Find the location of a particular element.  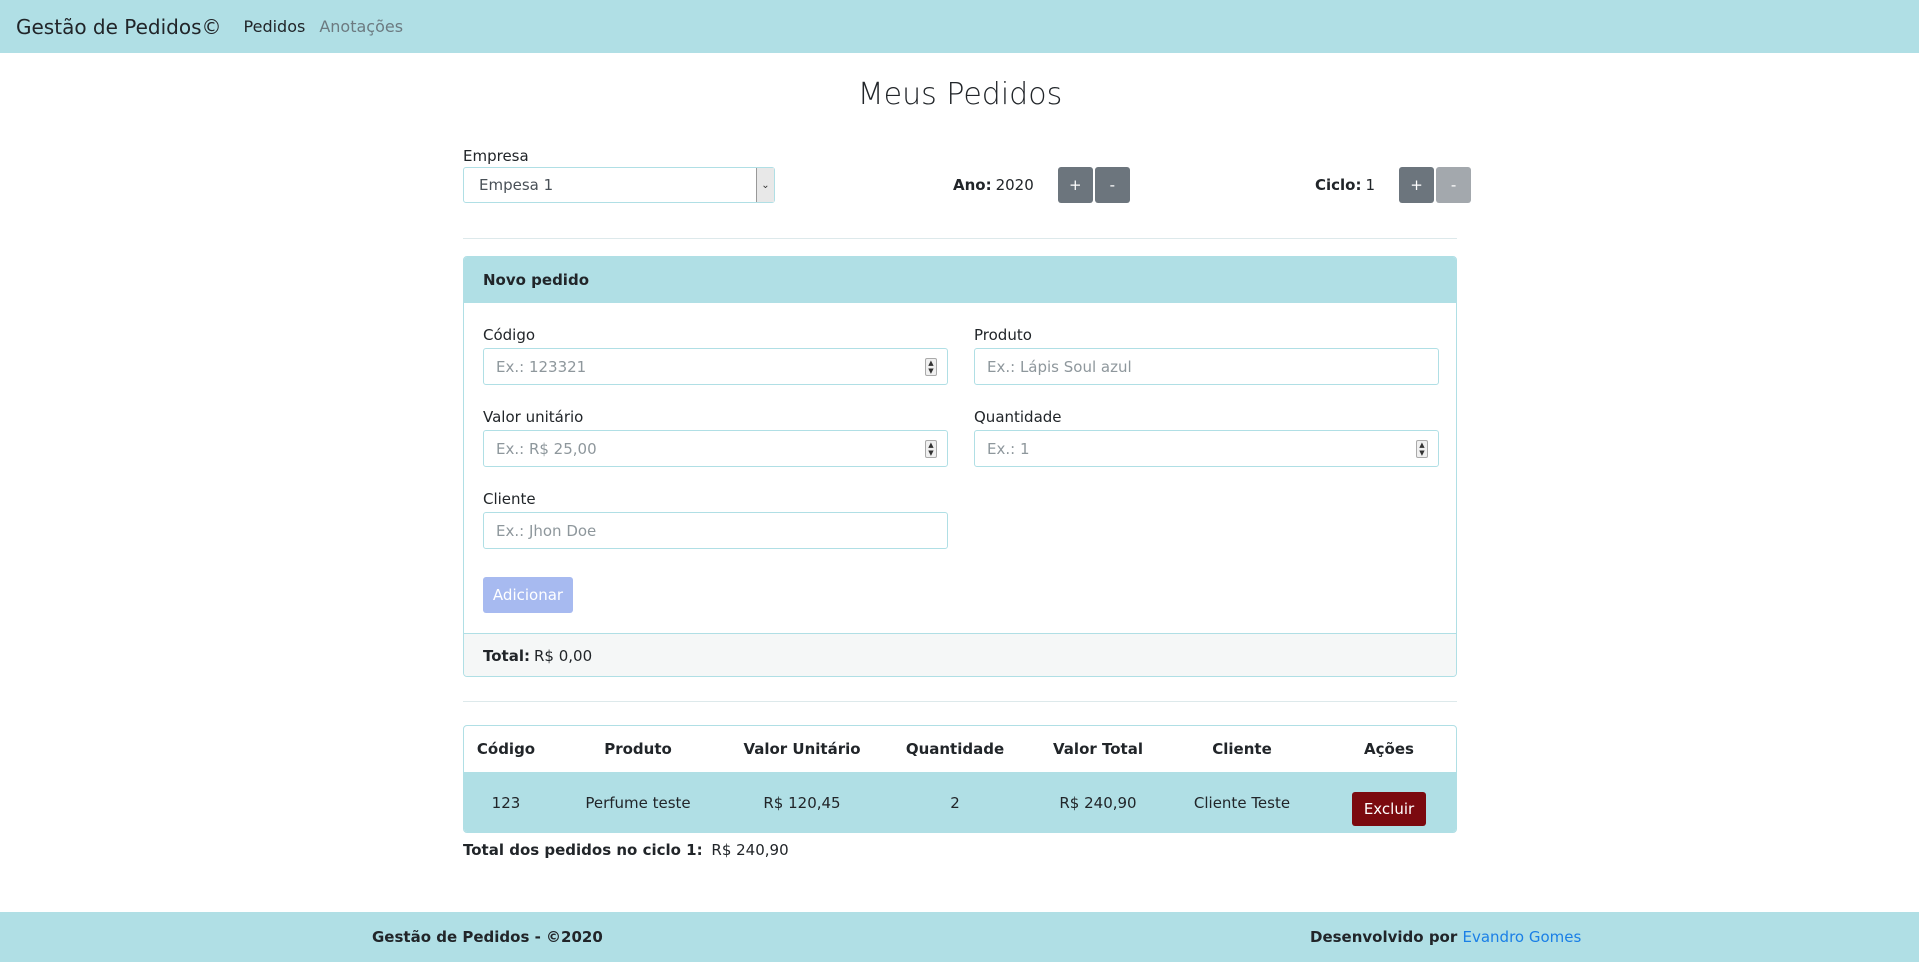

valor-placeholder: Ex.: R$ 25,00 is located at coordinates (546, 448).